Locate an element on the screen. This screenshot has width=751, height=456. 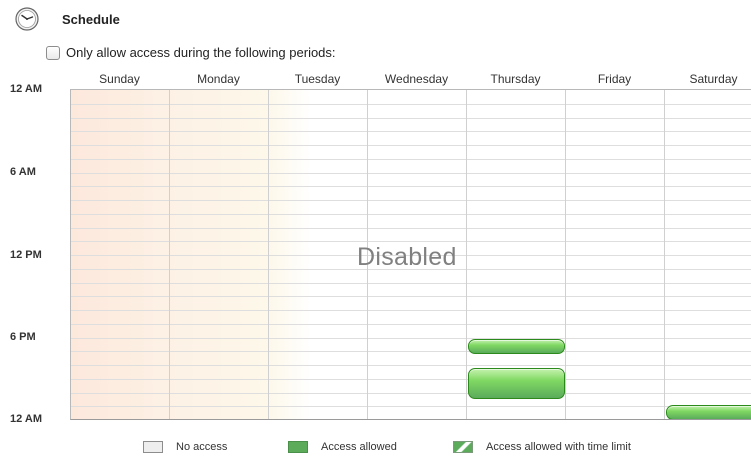
access-block-saturday is located at coordinates (708, 411).